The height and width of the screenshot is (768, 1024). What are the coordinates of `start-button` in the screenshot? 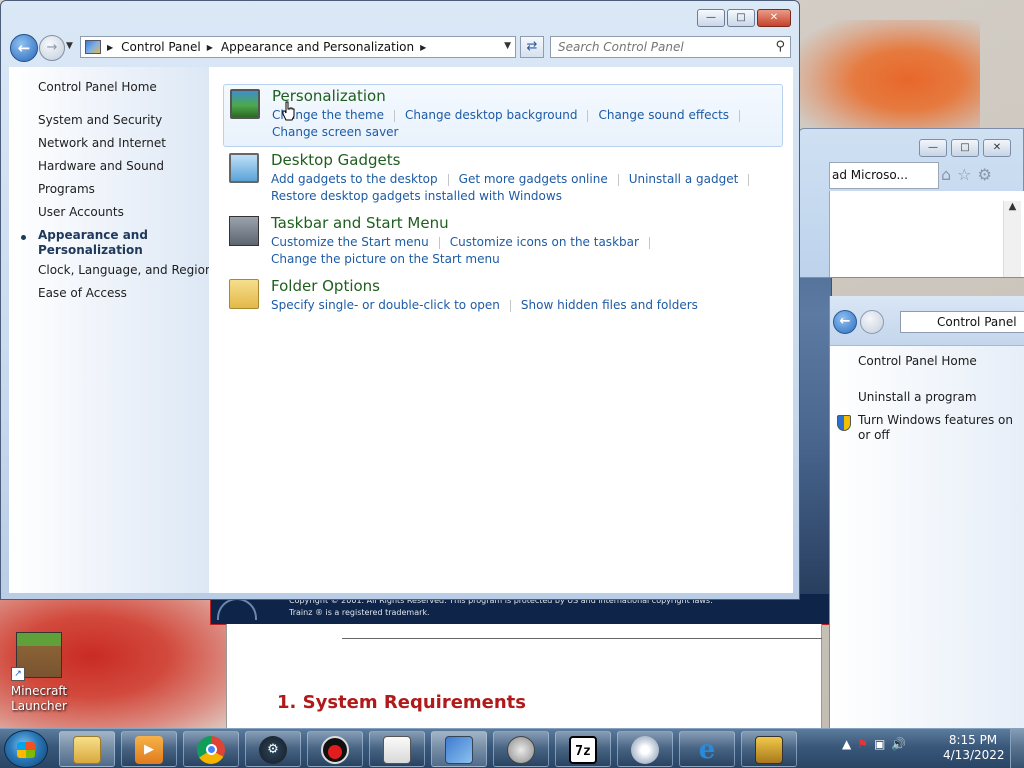 It's located at (26, 749).